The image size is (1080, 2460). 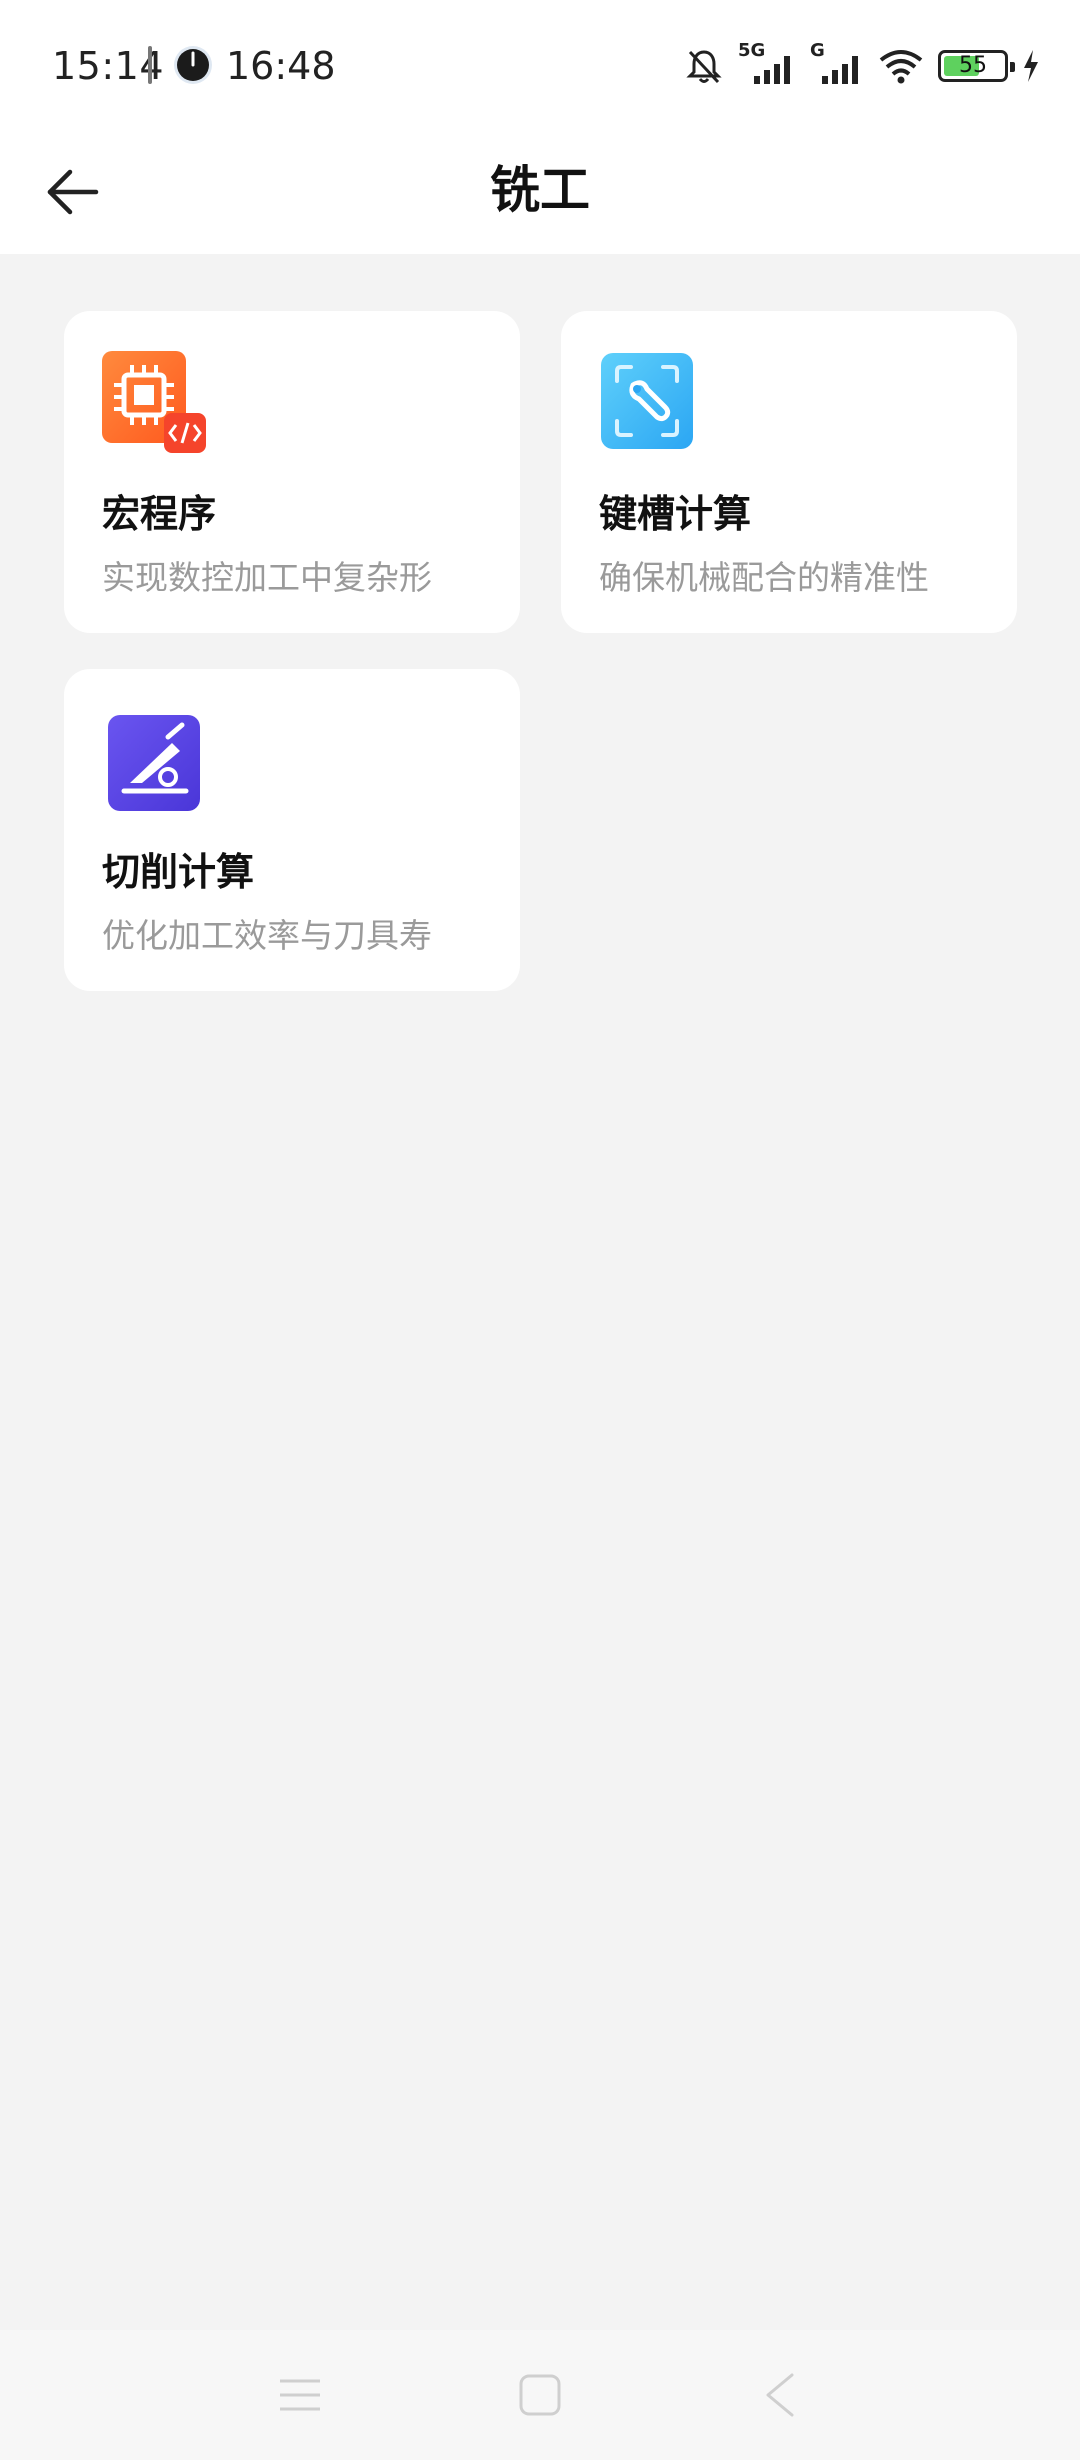 I want to click on card-title: 宏程序, so click(x=159, y=514).